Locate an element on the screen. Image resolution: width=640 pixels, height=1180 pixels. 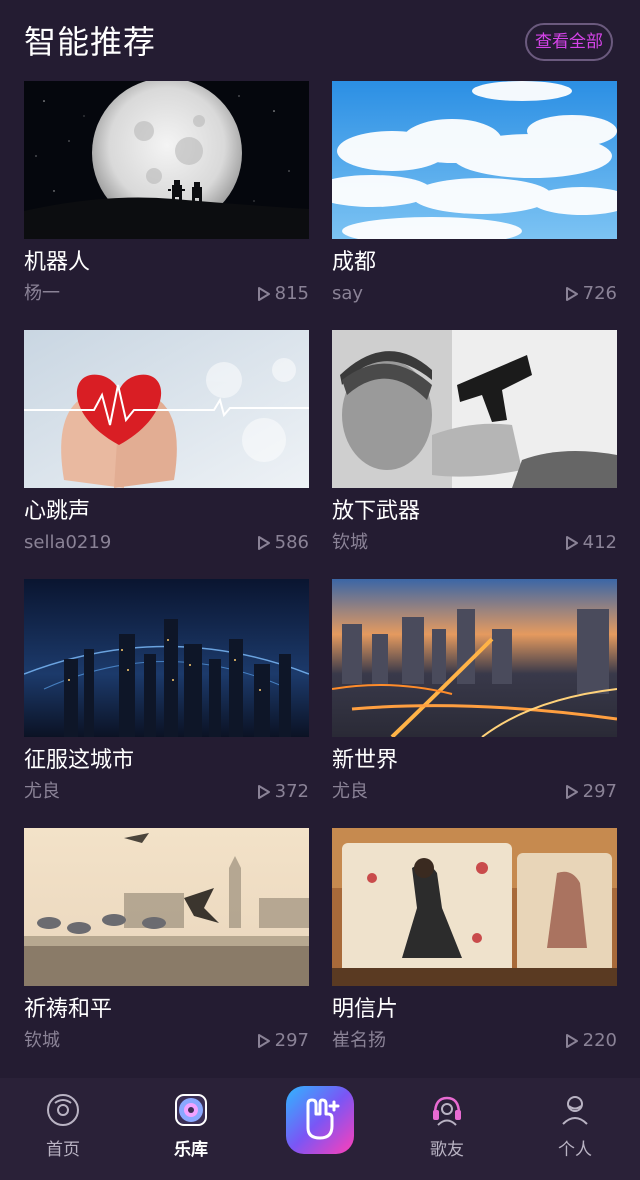
playlist-card: 祈祷和平 钦城 297 is located at coordinates (166, 945).